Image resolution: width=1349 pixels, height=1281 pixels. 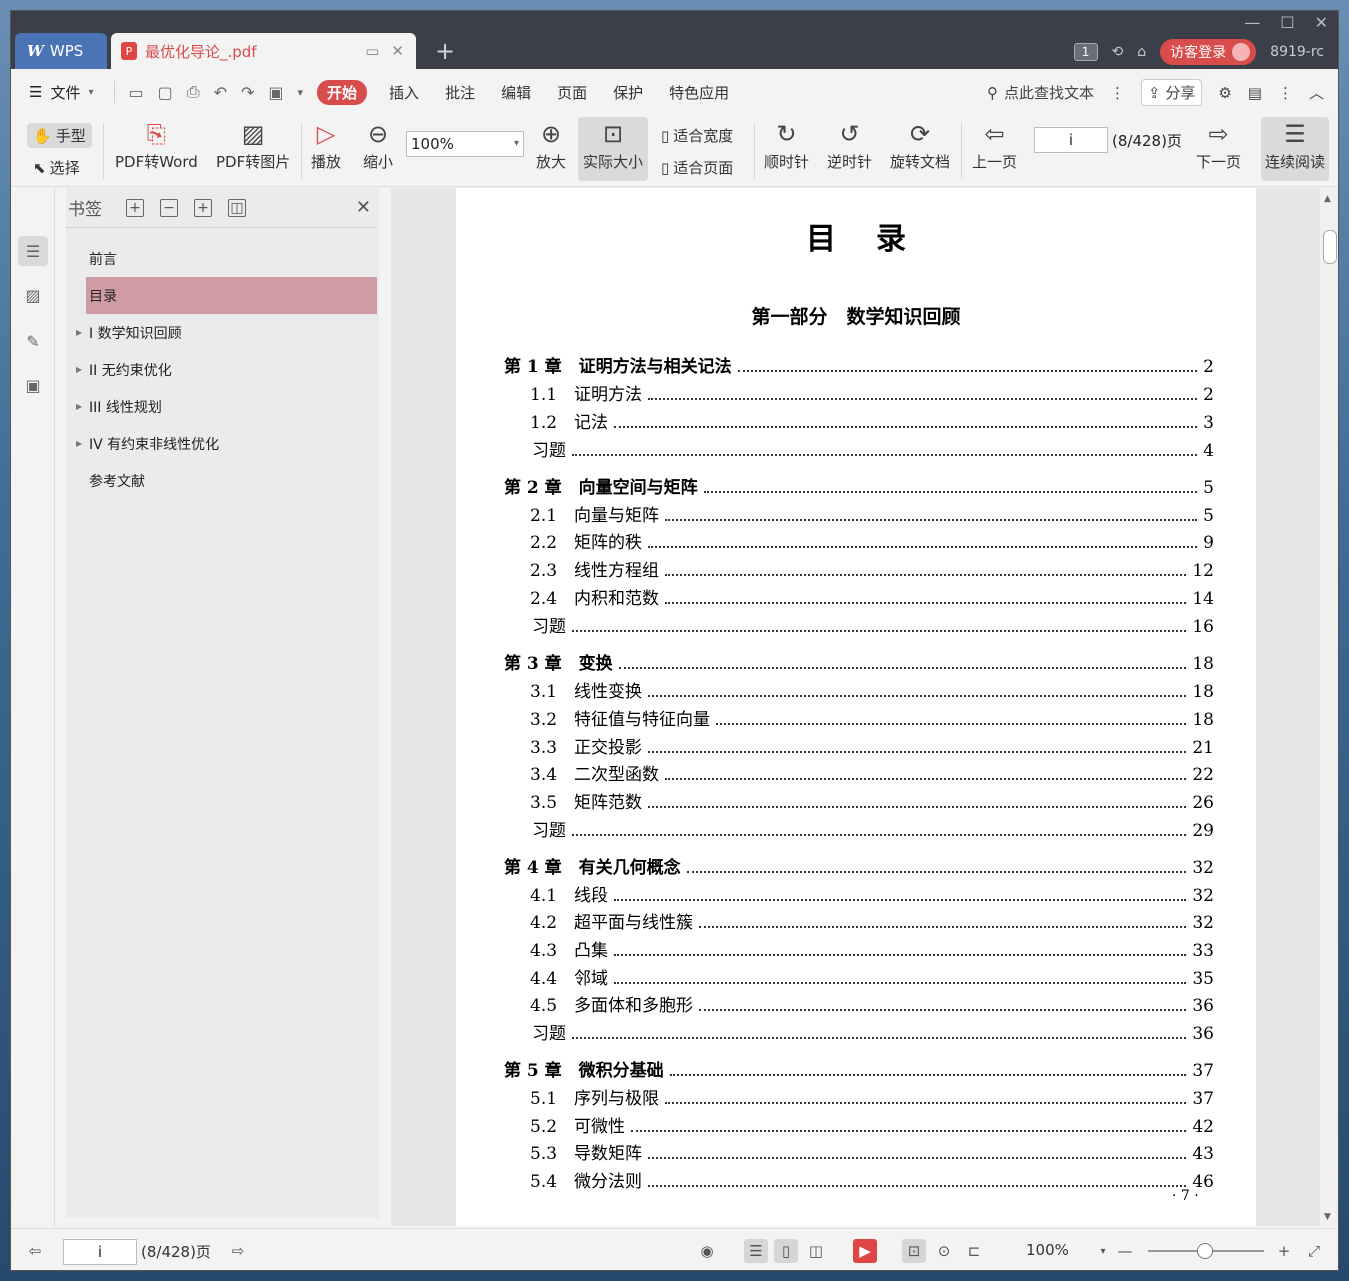 I want to click on scroll-up-icon: ▲, so click(x=1327, y=199).